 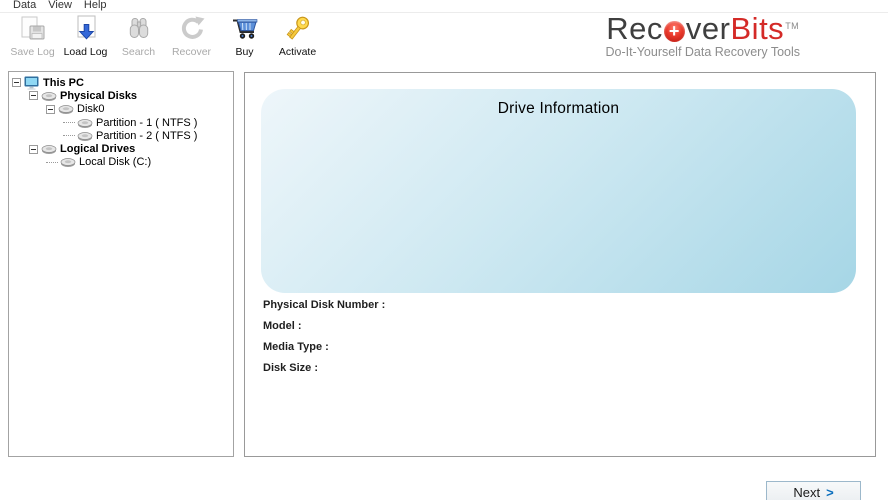 I want to click on field-label: Disk Size :, so click(x=291, y=368).